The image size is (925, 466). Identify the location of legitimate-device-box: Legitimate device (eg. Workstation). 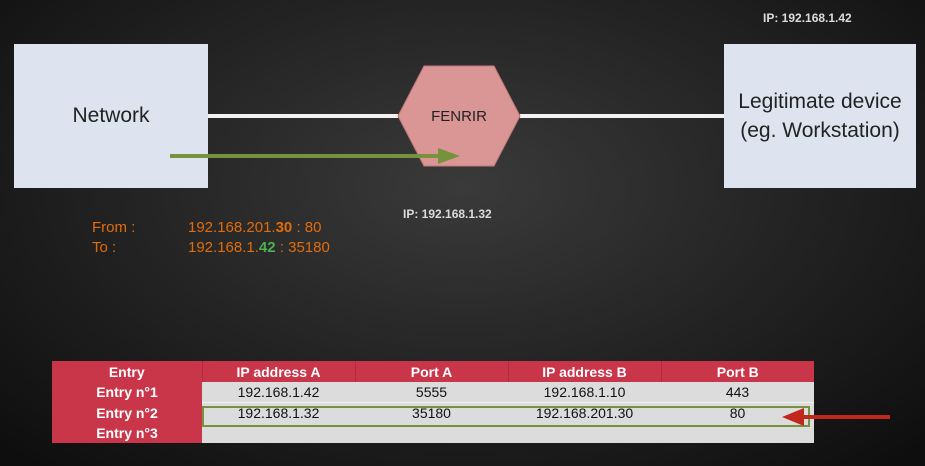
(820, 116).